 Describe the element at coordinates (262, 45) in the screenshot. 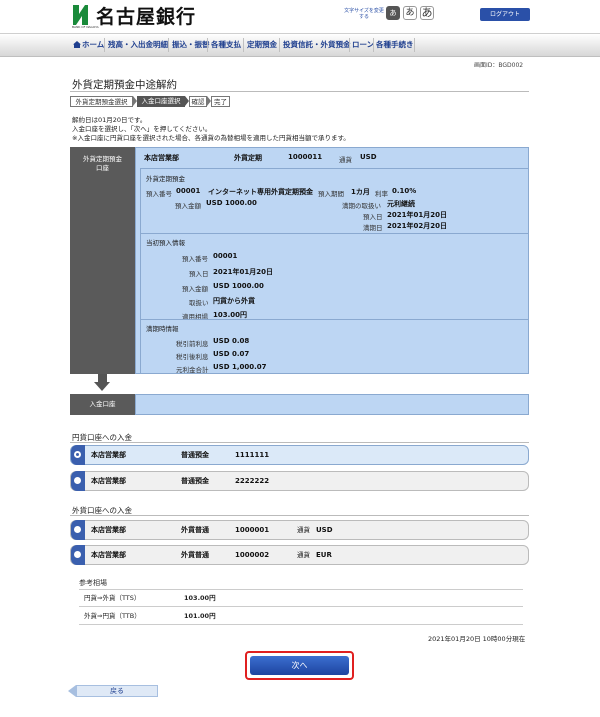

I see `nav-time-deposit: 定期預金` at that location.